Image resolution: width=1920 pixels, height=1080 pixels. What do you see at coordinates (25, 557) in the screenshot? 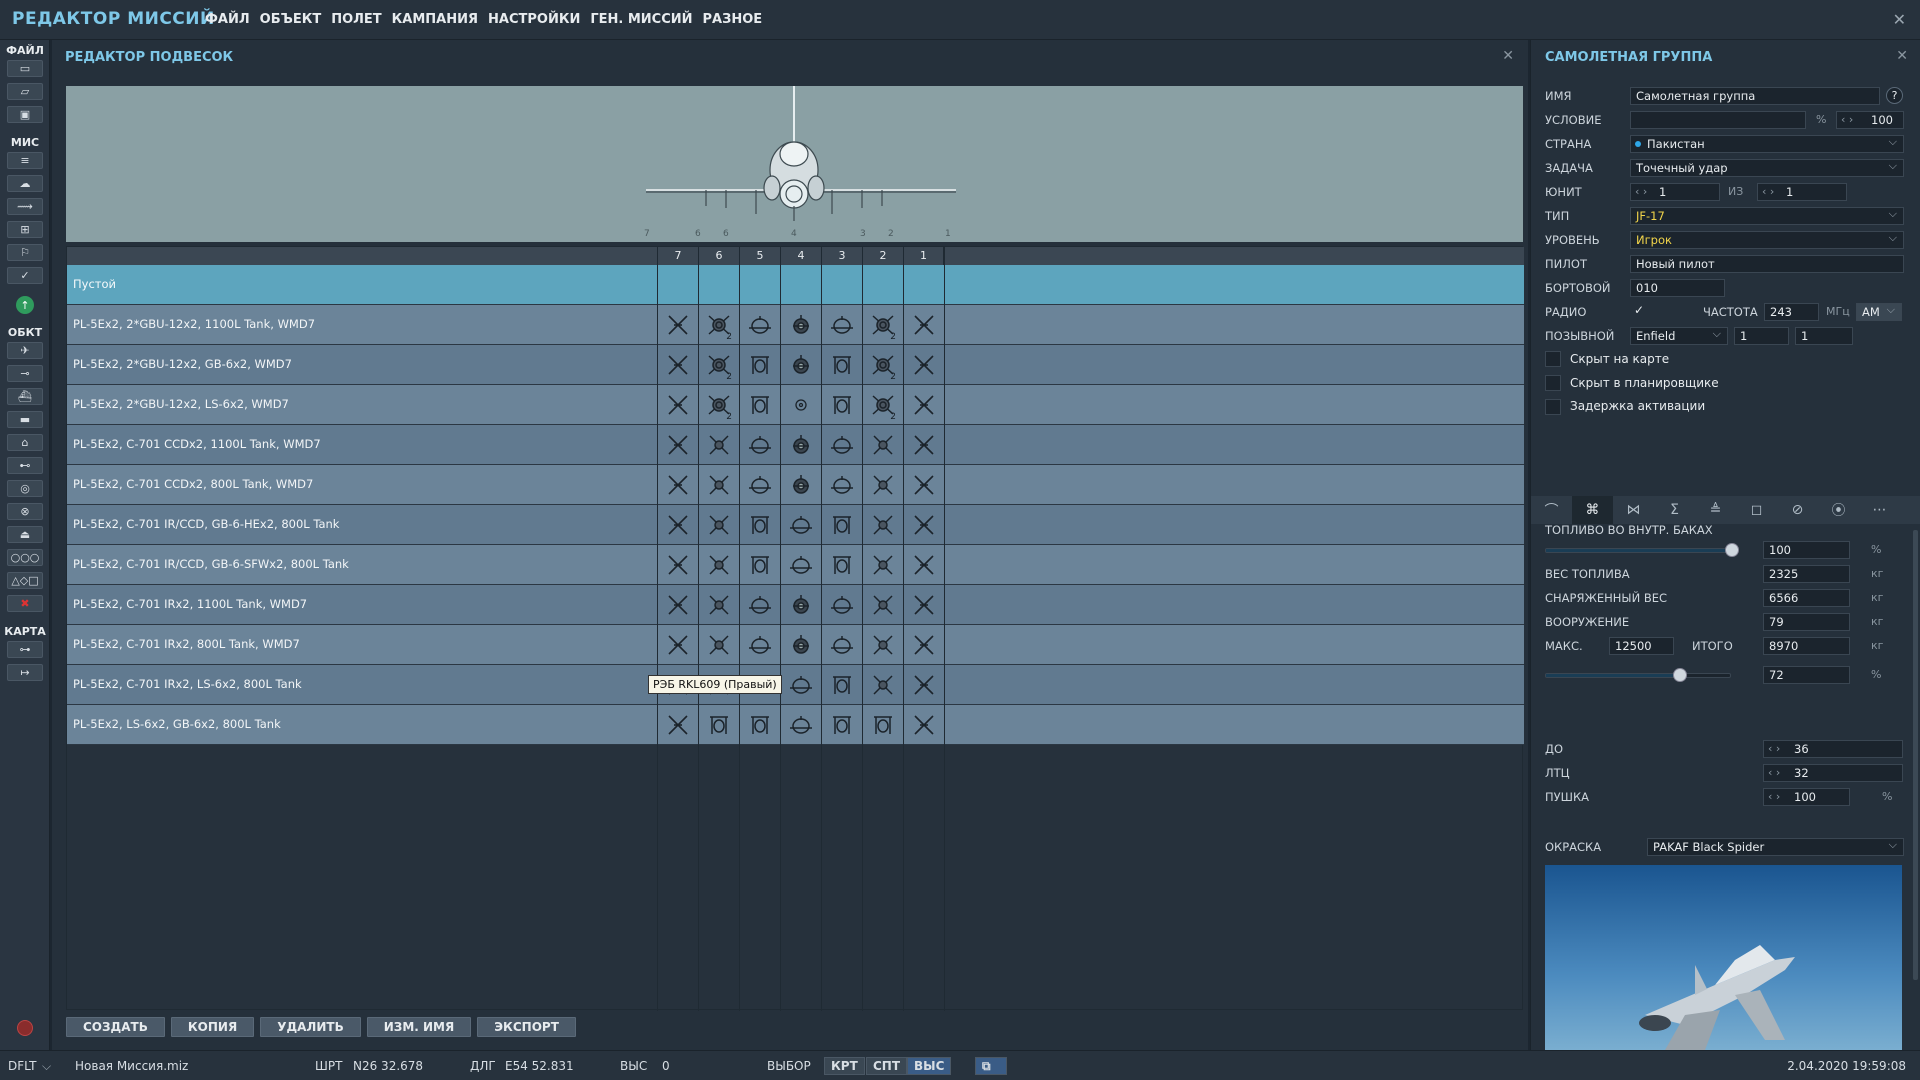
I see `group-icon: ○○○` at bounding box center [25, 557].